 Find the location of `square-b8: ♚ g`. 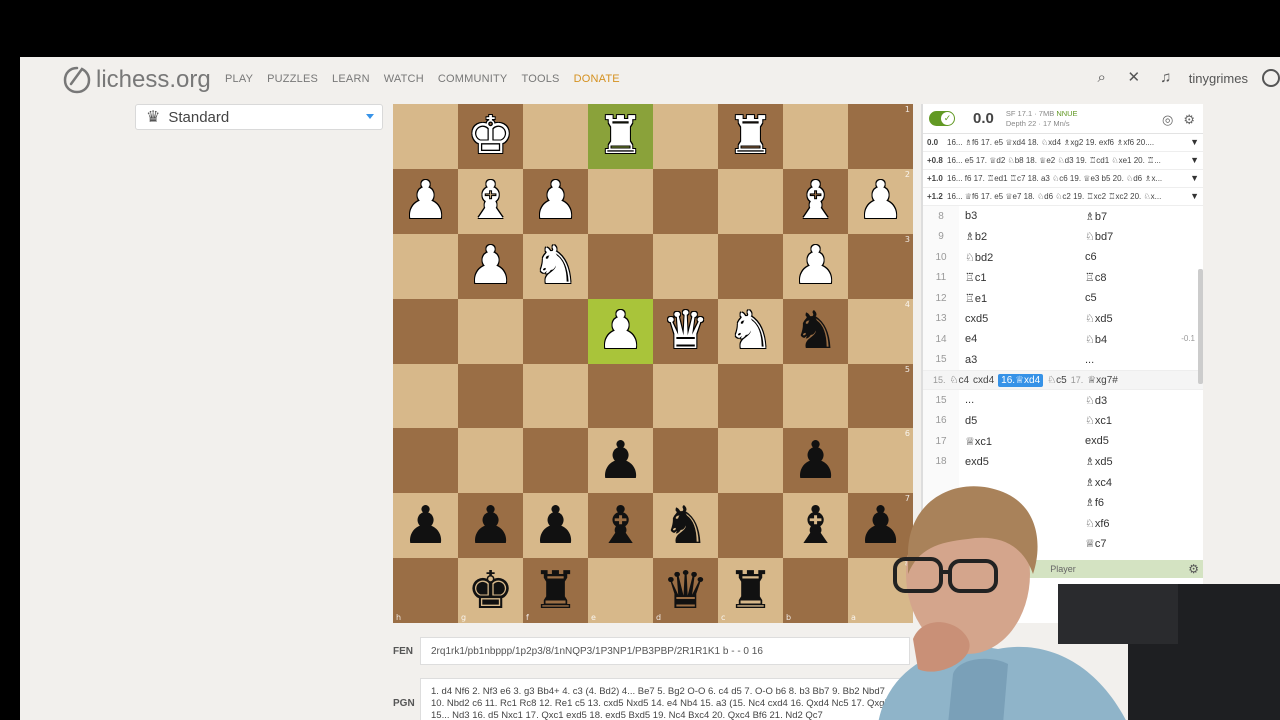

square-b8: ♚ g is located at coordinates (490, 591).